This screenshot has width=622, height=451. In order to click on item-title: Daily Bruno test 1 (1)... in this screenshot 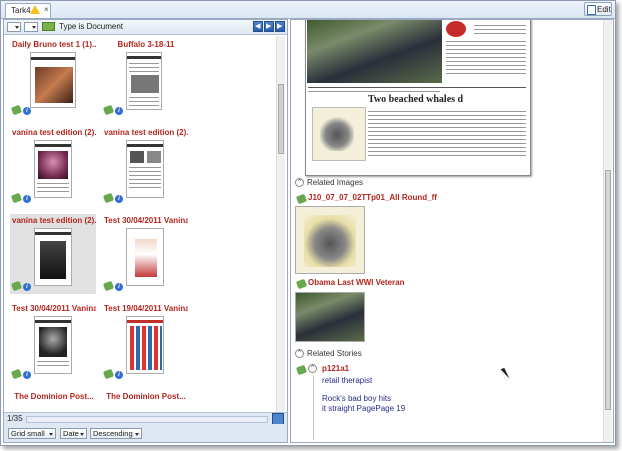, I will do `click(54, 44)`.